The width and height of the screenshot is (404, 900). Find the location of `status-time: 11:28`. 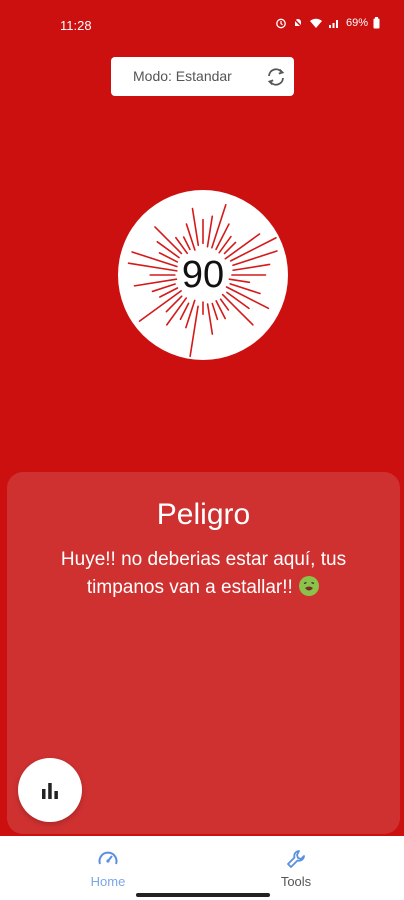

status-time: 11:28 is located at coordinates (76, 25).